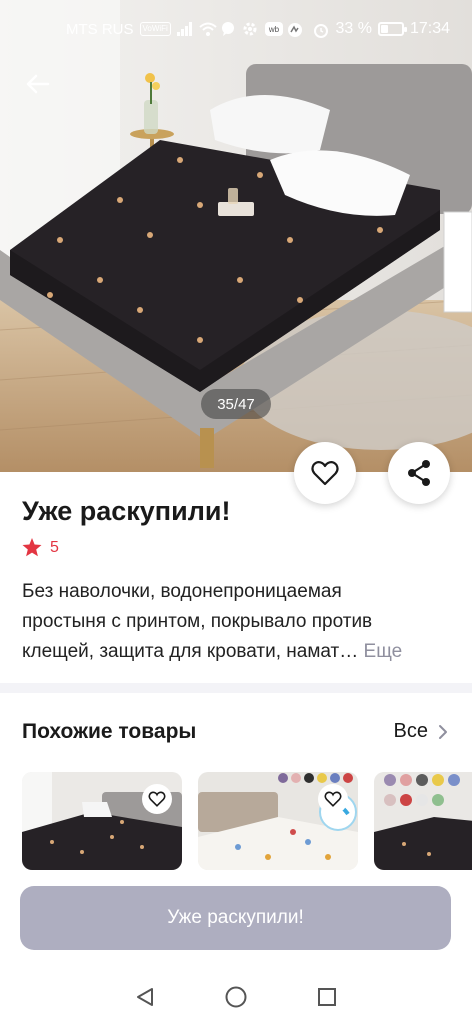  I want to click on description-line: Без наволочки, водонепроницаемая, so click(182, 591).